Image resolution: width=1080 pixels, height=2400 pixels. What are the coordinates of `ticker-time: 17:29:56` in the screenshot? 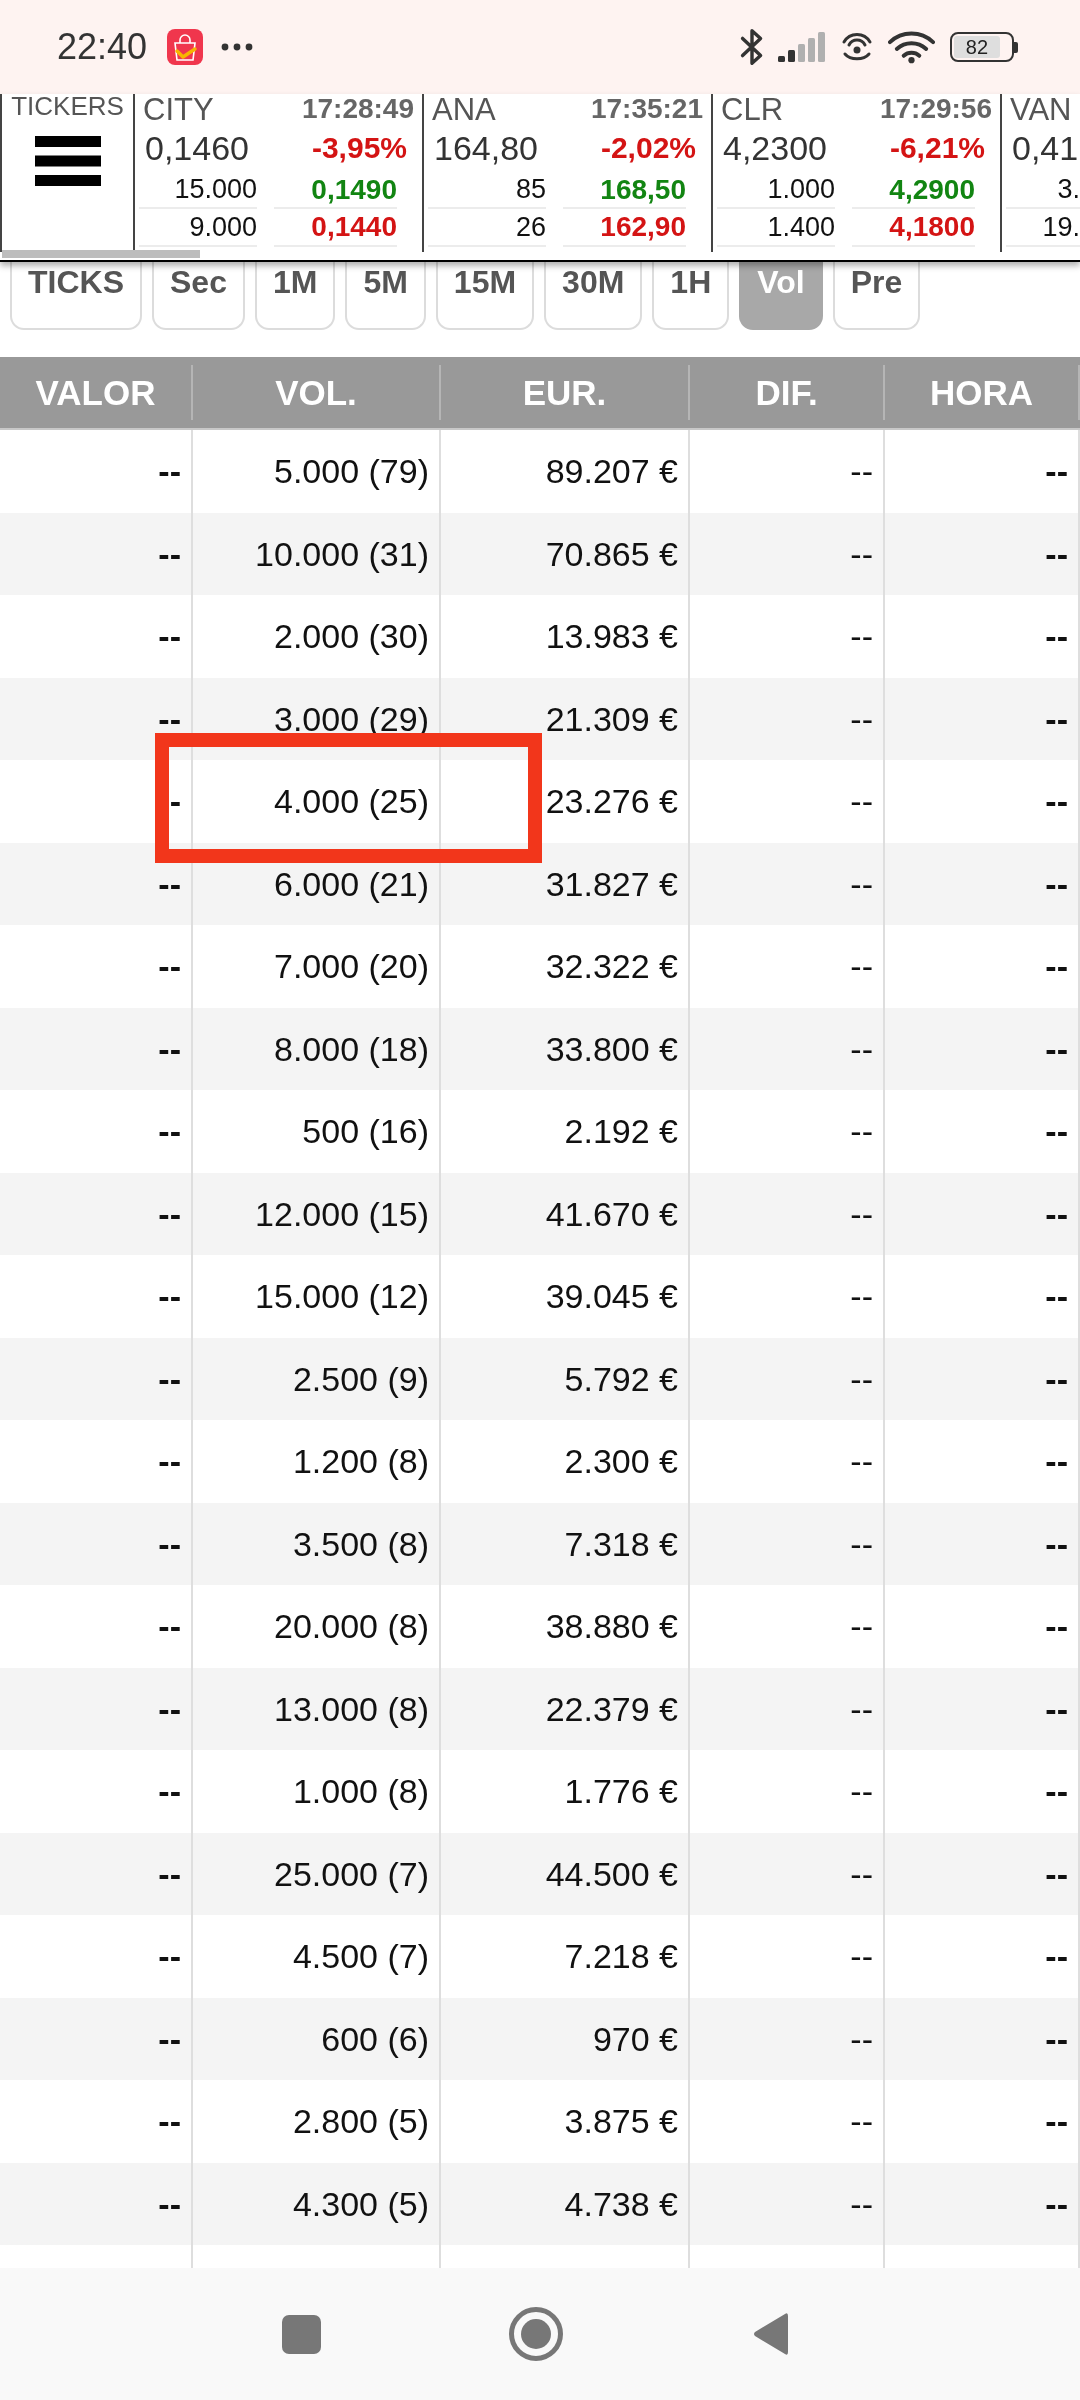 It's located at (935, 109).